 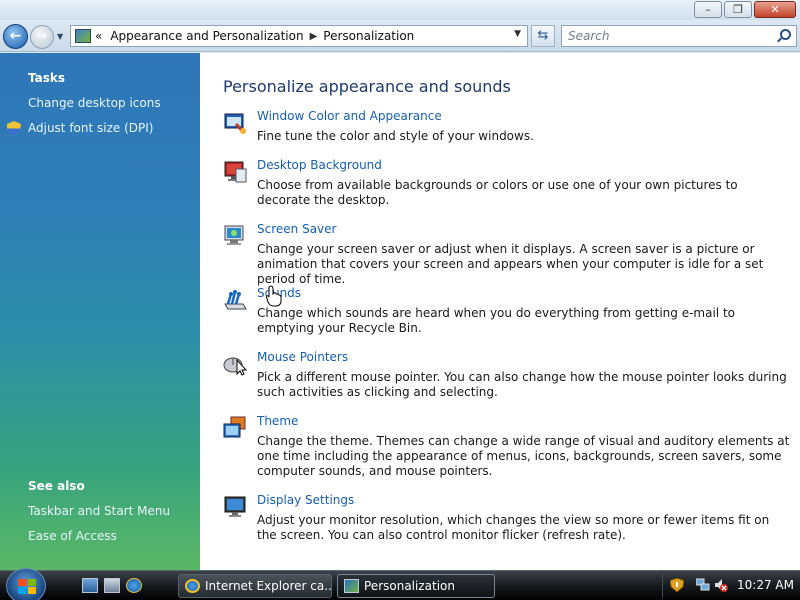 What do you see at coordinates (72, 536) in the screenshot?
I see `sidebar-link-ease-of-access: Ease of Access` at bounding box center [72, 536].